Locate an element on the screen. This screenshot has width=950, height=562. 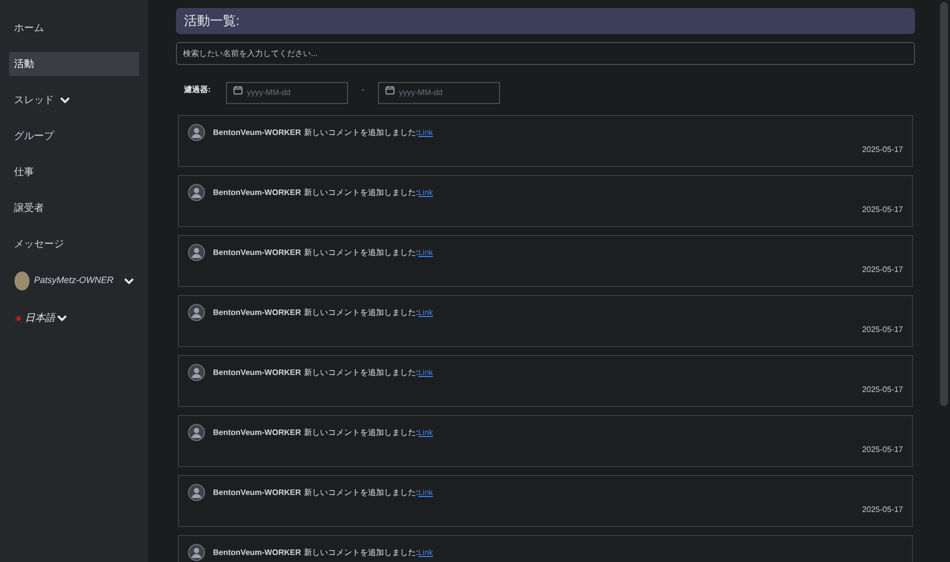
sidebar-item: スレッド is located at coordinates (74, 100).